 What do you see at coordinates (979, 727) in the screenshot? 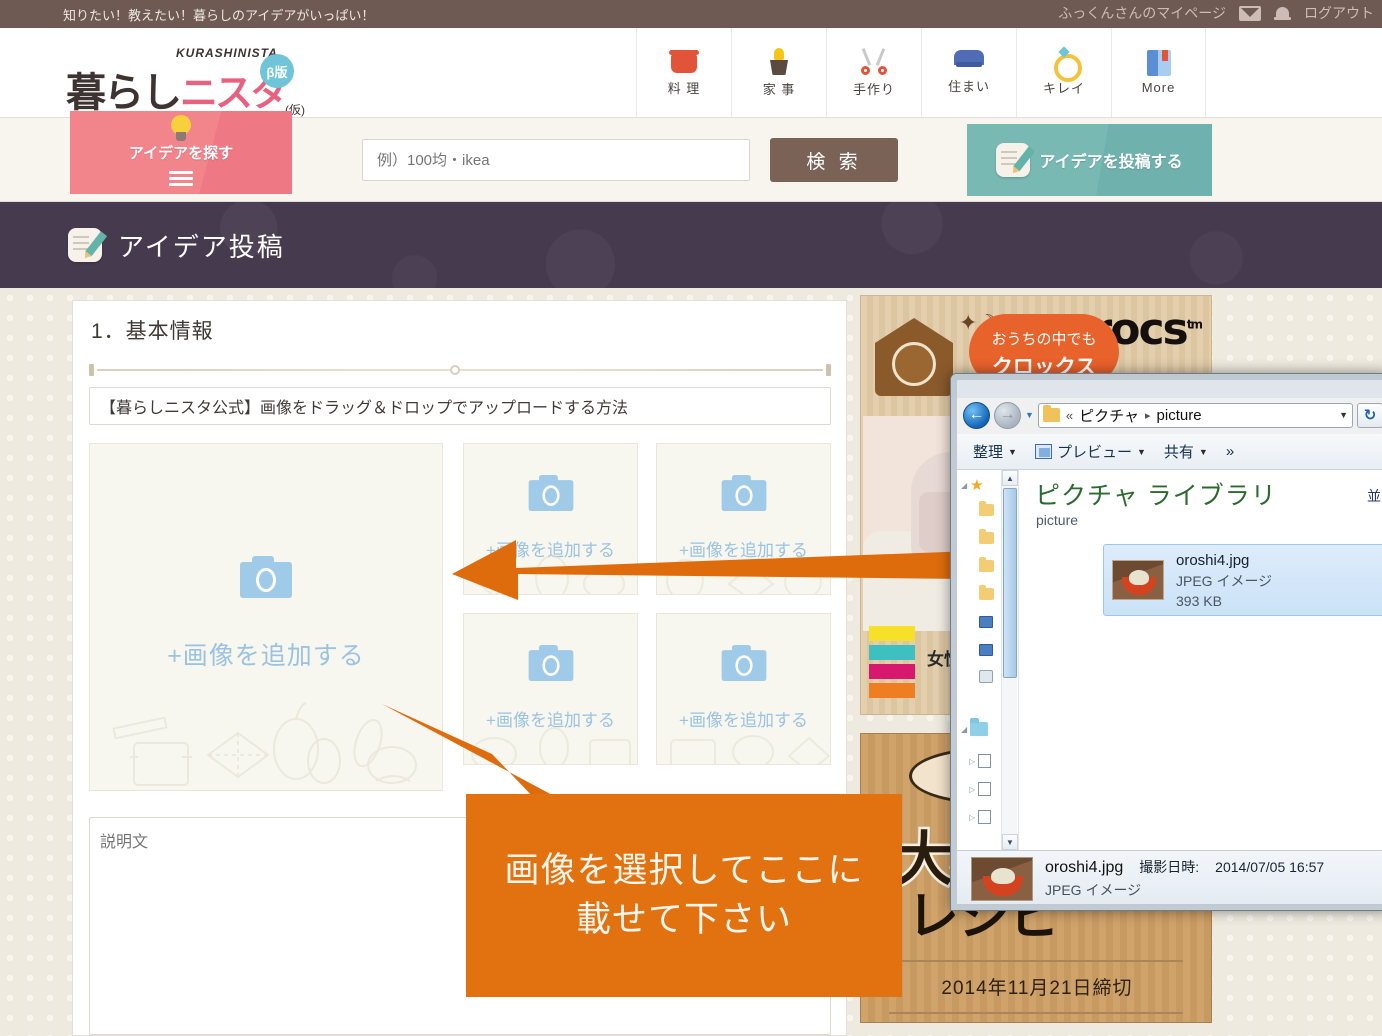
I see `library-folder-icon` at bounding box center [979, 727].